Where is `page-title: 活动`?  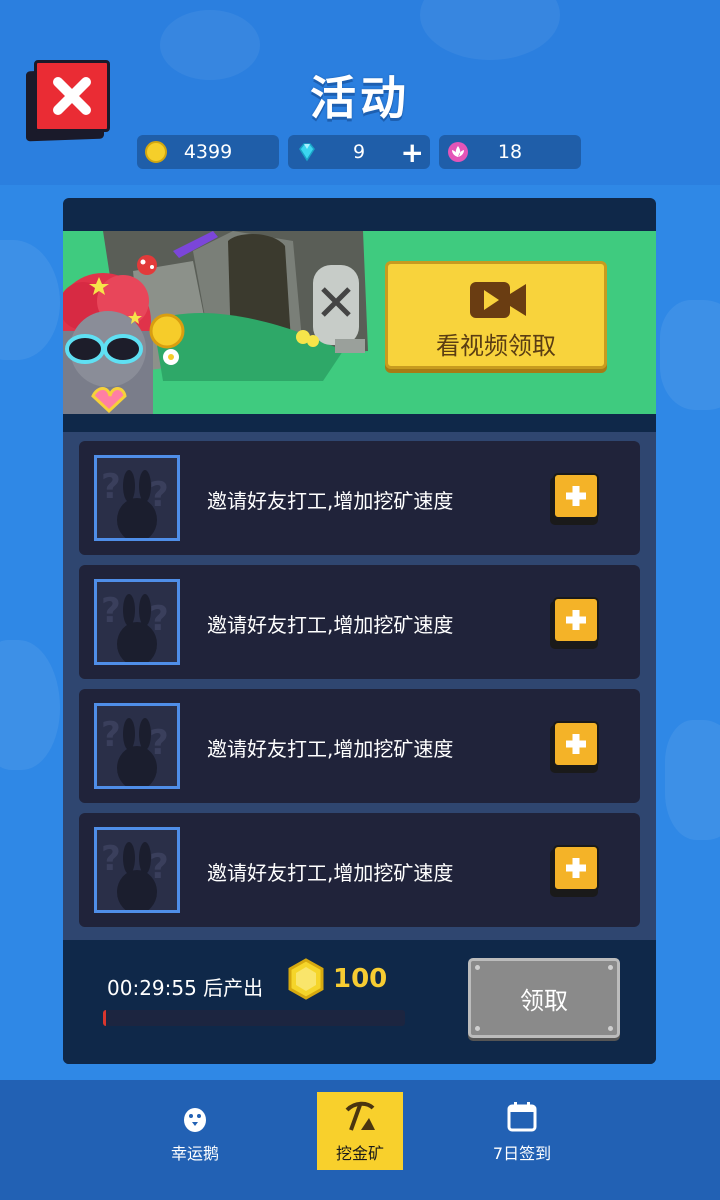 page-title: 活动 is located at coordinates (360, 98).